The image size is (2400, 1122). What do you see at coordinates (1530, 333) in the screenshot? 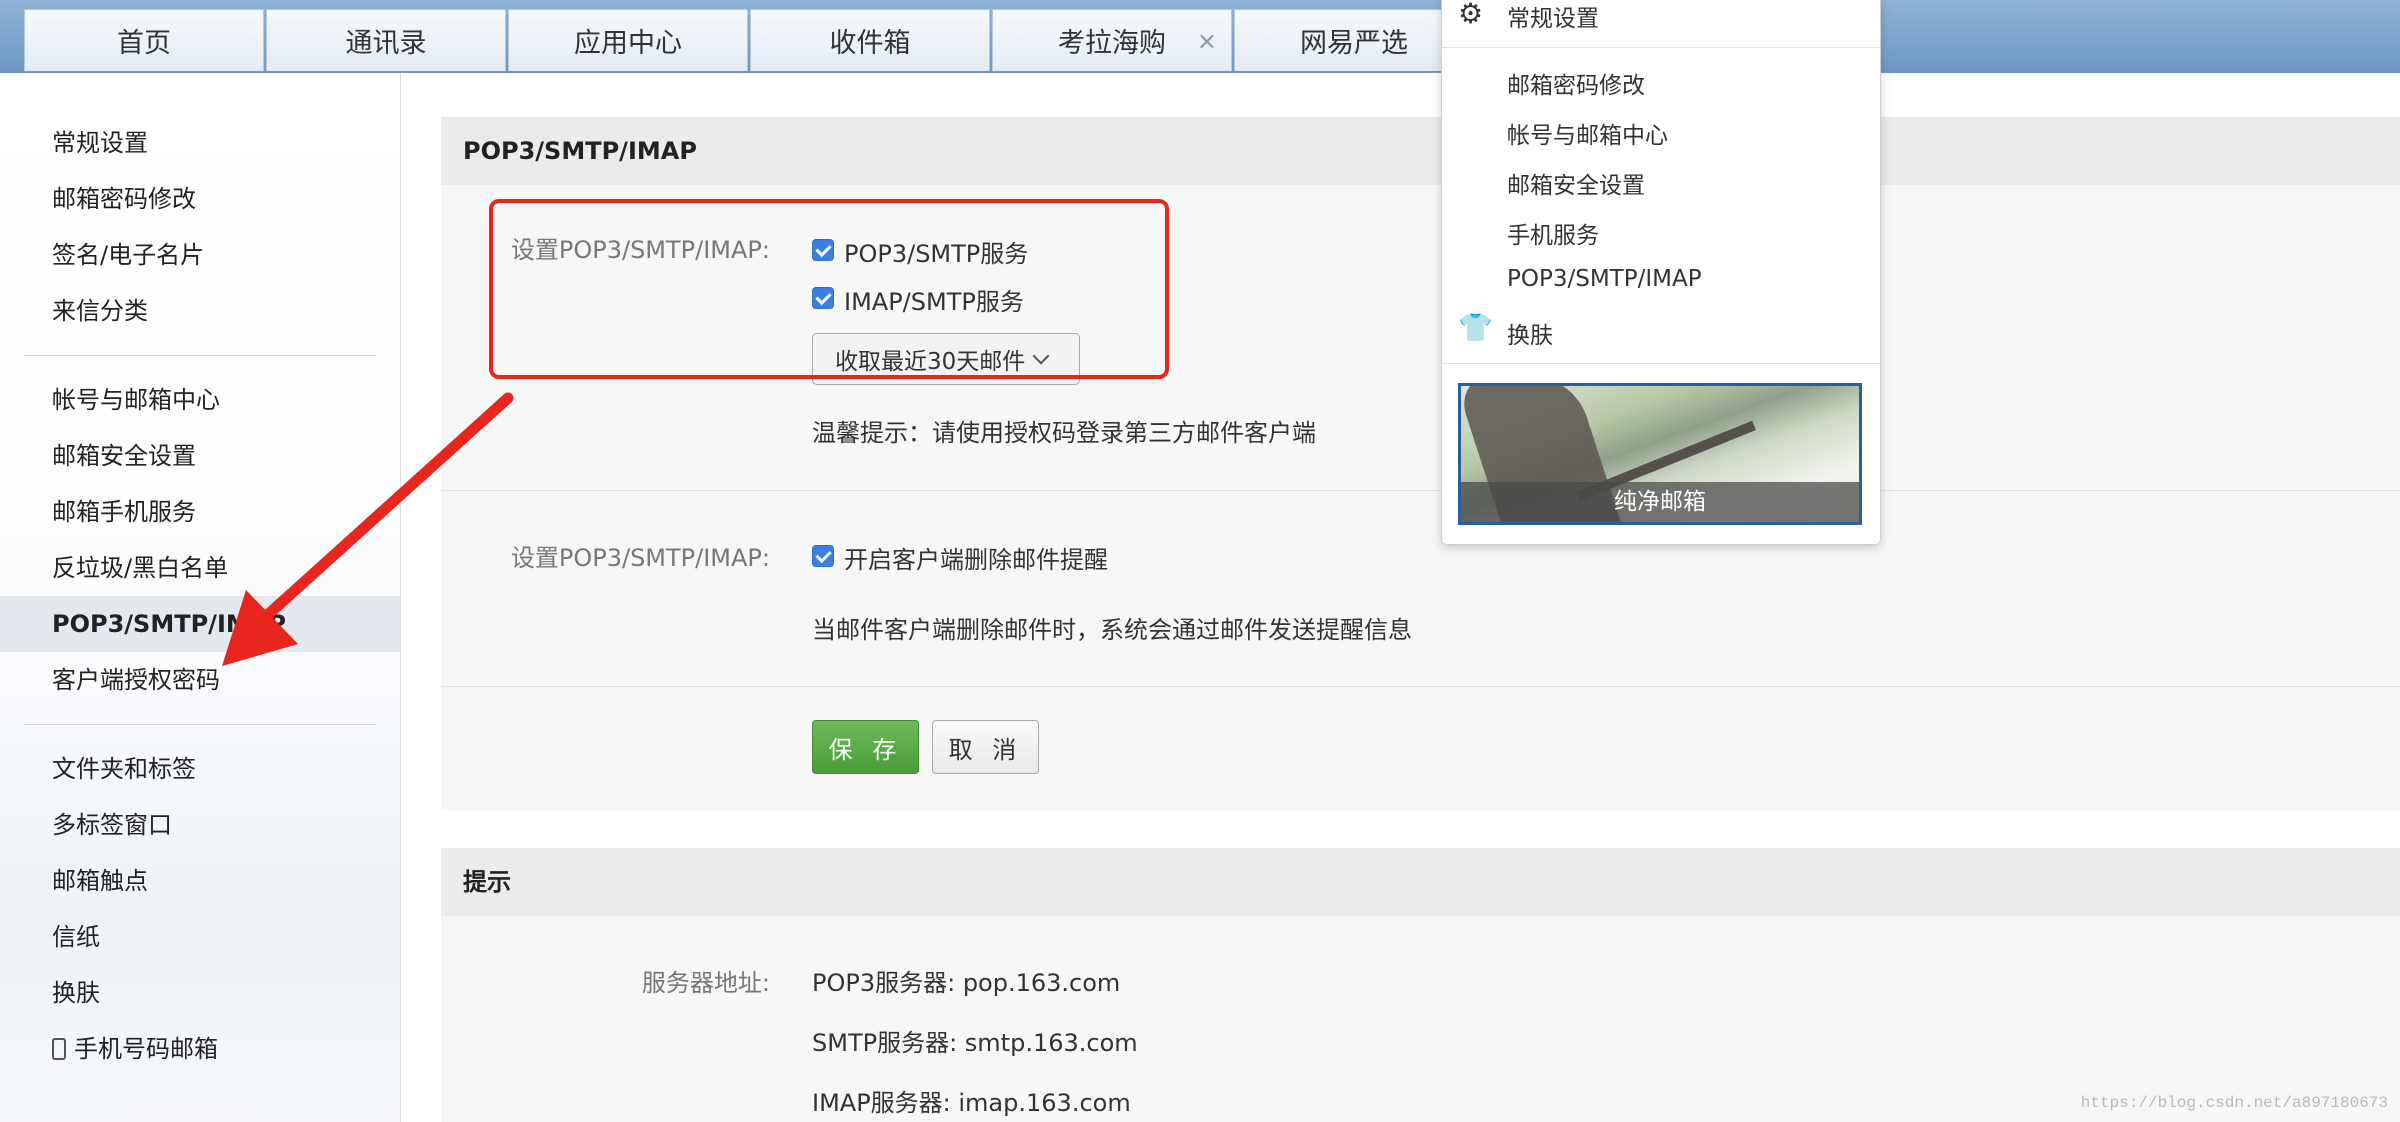
I see `menu-item-skin: 换肤` at bounding box center [1530, 333].